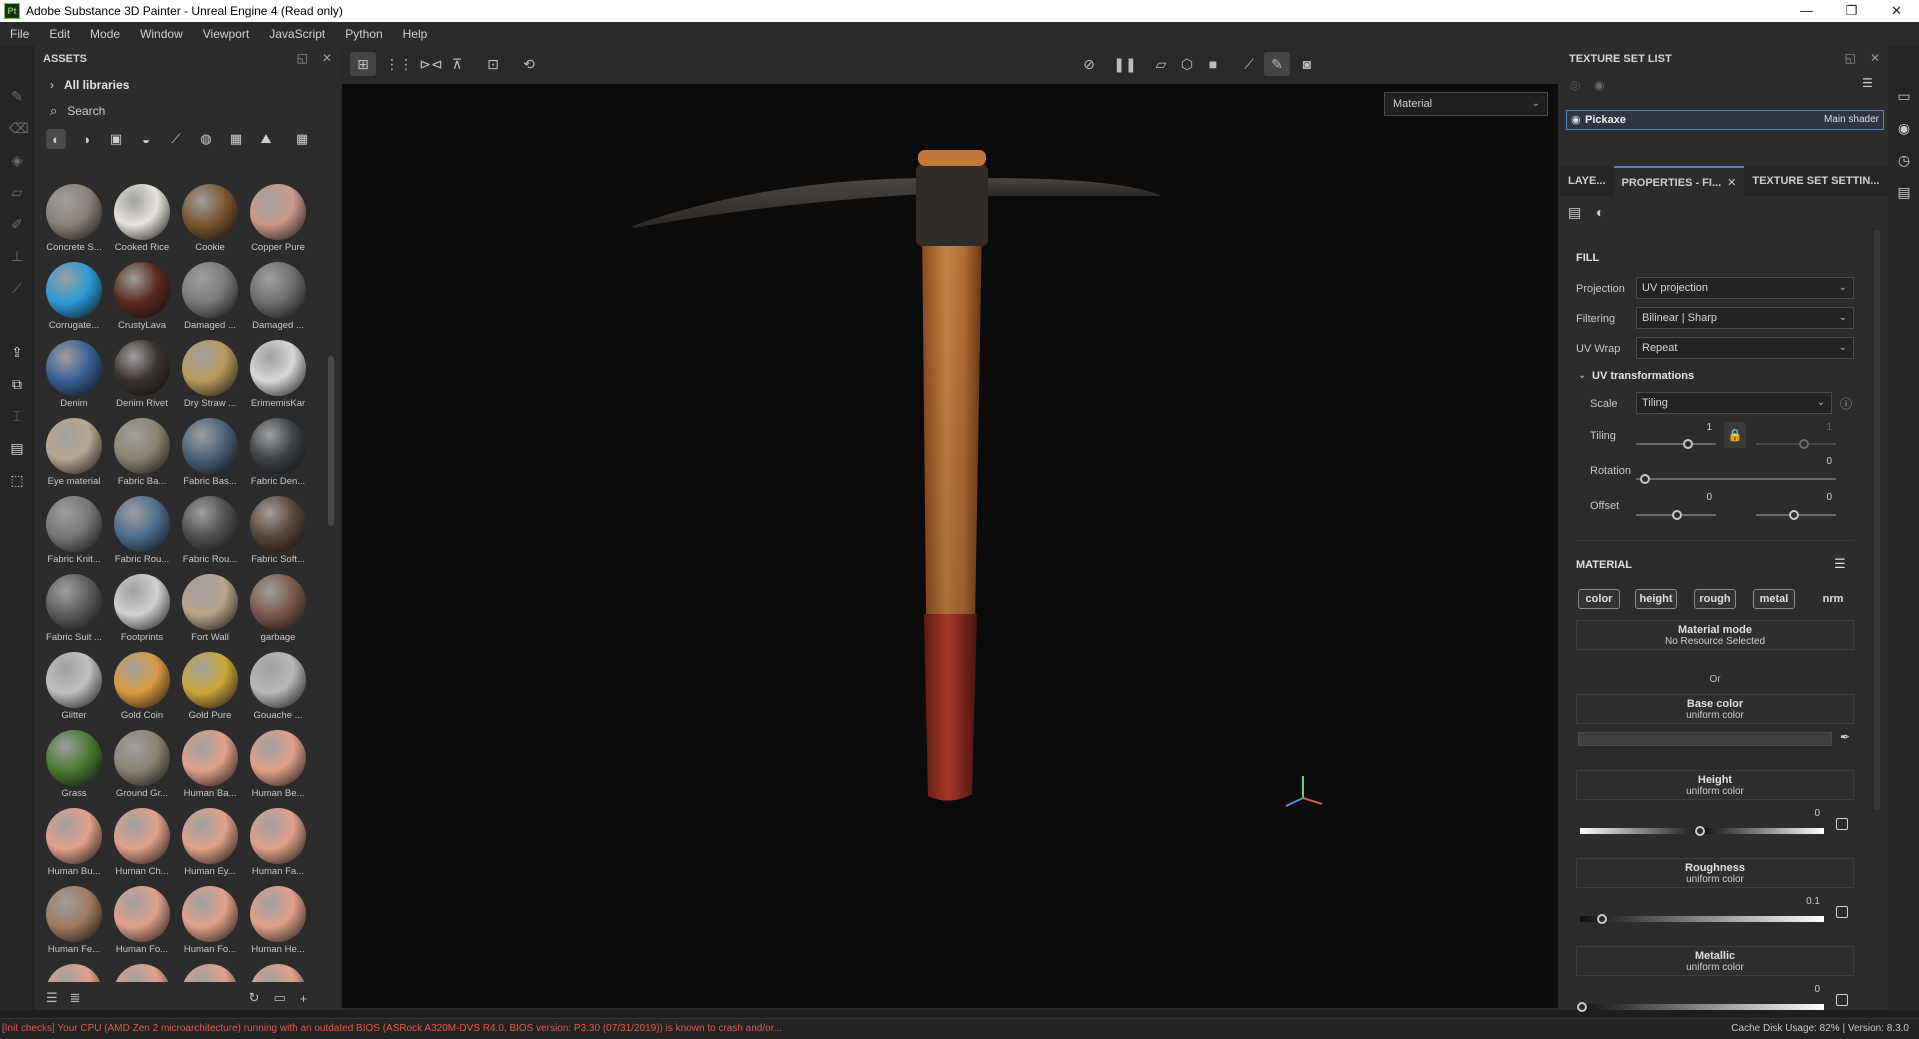 This screenshot has width=1919, height=1039. I want to click on asset-item: CrustyLava, so click(142, 301).